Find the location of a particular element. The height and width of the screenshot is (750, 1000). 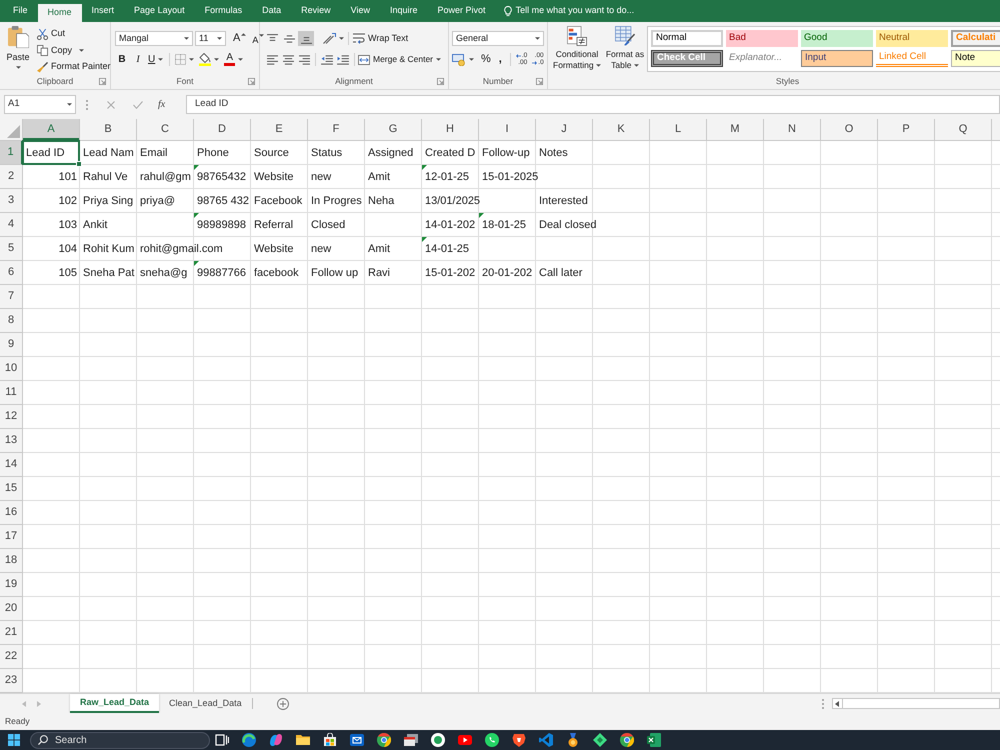

conditional-formatting-button: Conditional Formatting is located at coordinates (577, 50).